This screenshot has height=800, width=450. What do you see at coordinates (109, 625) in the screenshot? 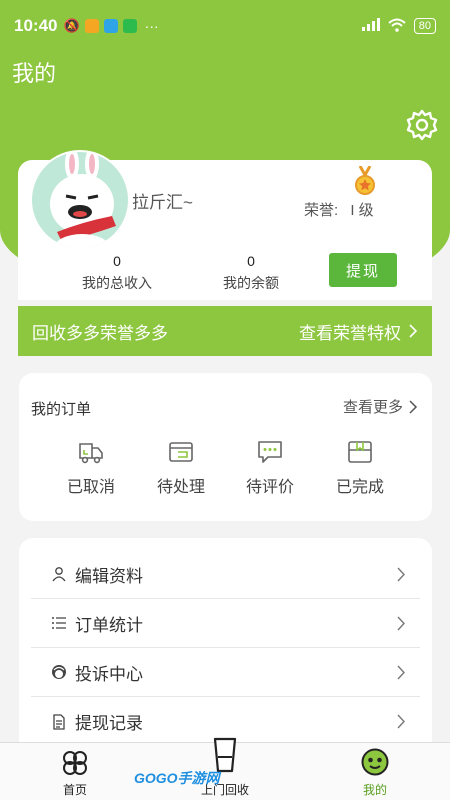
I see `menu-item-label: 订单统计` at bounding box center [109, 625].